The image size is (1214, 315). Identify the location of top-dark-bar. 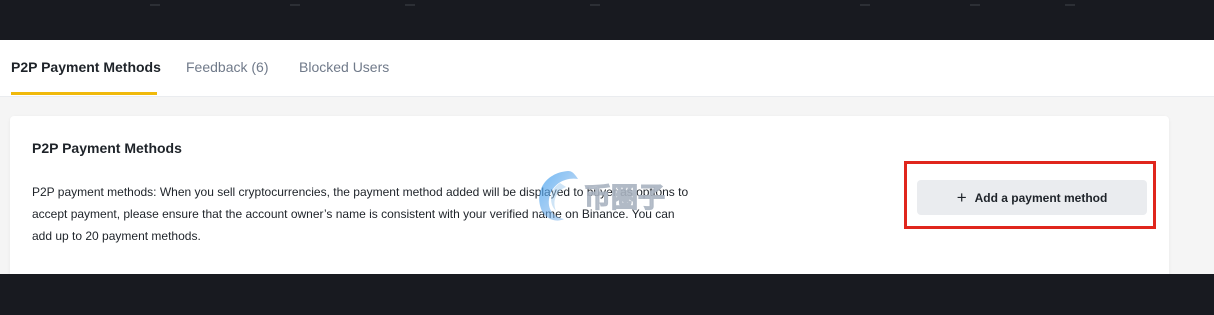
(607, 20).